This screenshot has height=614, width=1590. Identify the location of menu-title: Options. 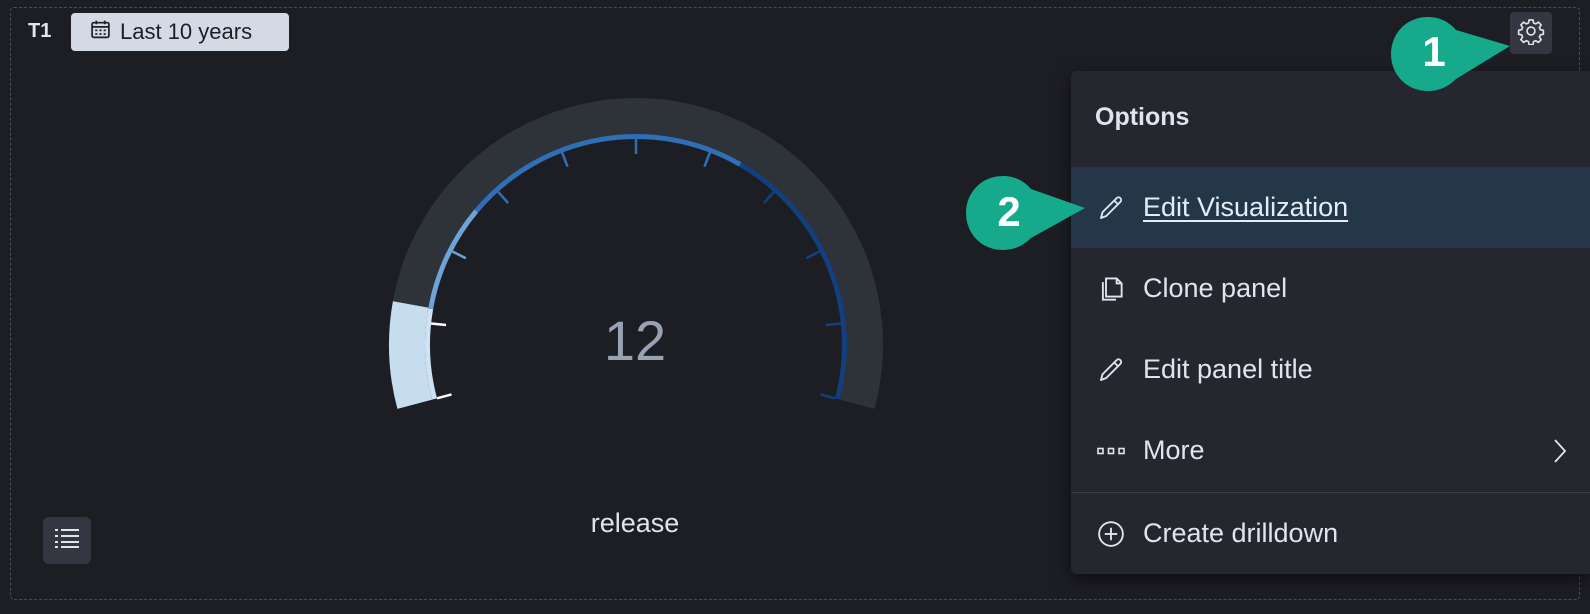
(1142, 117).